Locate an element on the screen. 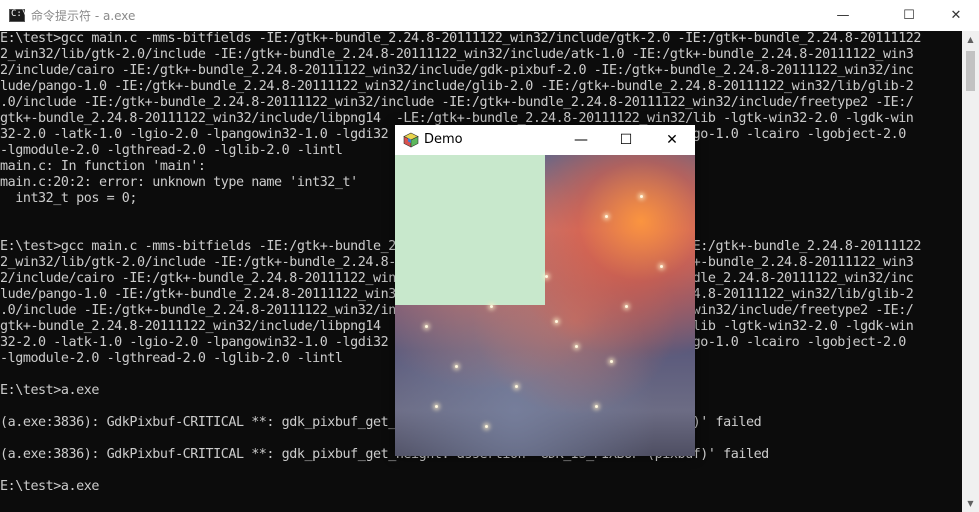 Image resolution: width=979 pixels, height=512 pixels. demo-titlebar: Demo — ☐ ✕ is located at coordinates (545, 140).